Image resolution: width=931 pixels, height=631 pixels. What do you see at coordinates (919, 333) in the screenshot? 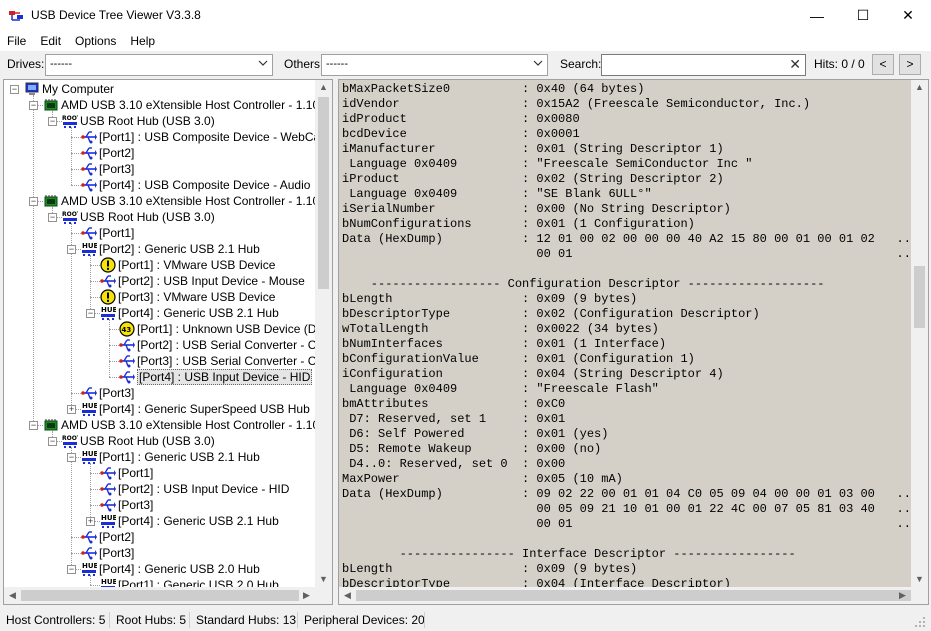
I see `details-vertical-scrollbar: ▲ ▼` at bounding box center [919, 333].